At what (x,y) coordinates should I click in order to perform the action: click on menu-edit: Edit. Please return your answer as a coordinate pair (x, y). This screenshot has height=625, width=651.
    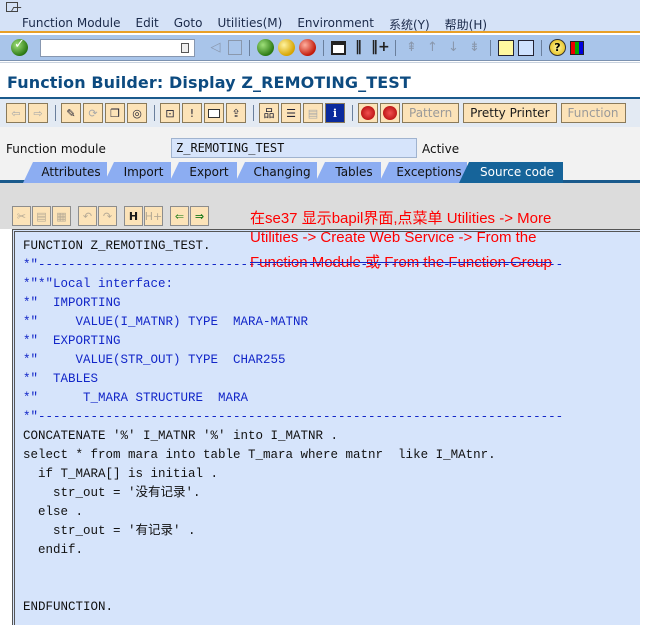
    Looking at the image, I should click on (147, 24).